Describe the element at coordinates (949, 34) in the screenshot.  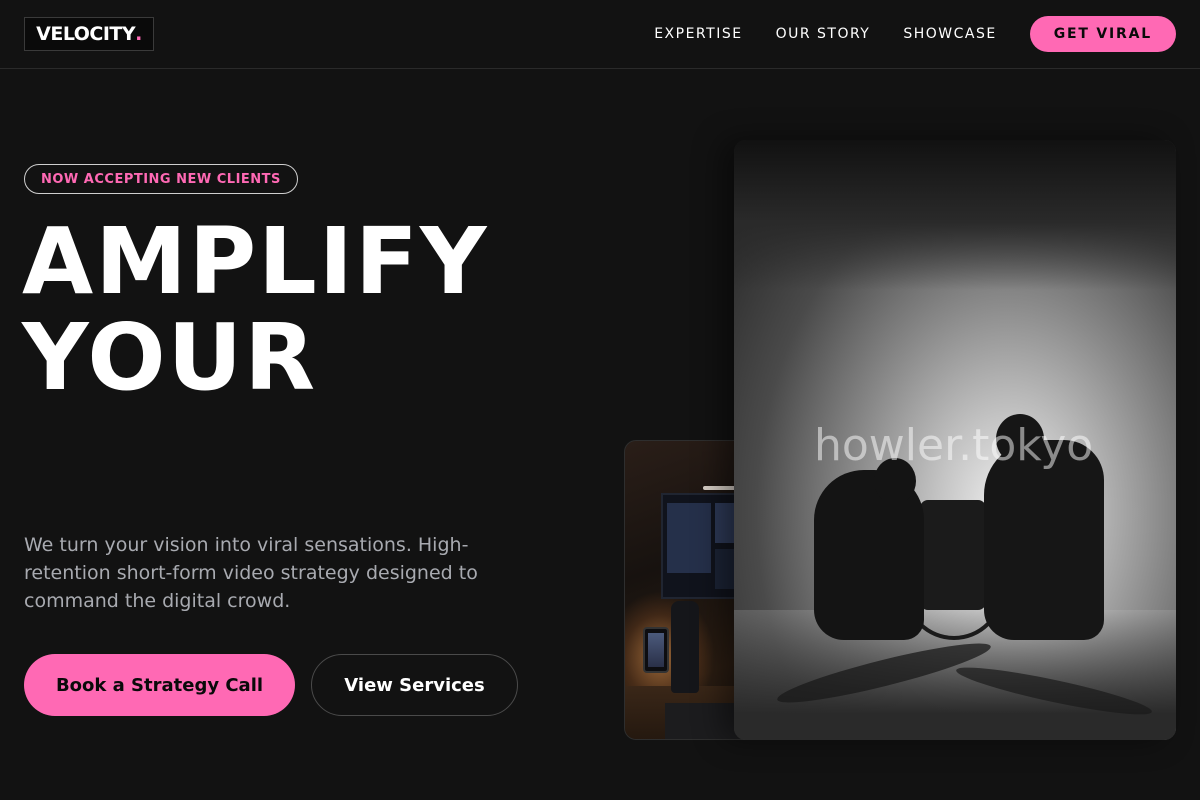
I see `nav-link-showcase: SHOWCASE` at that location.